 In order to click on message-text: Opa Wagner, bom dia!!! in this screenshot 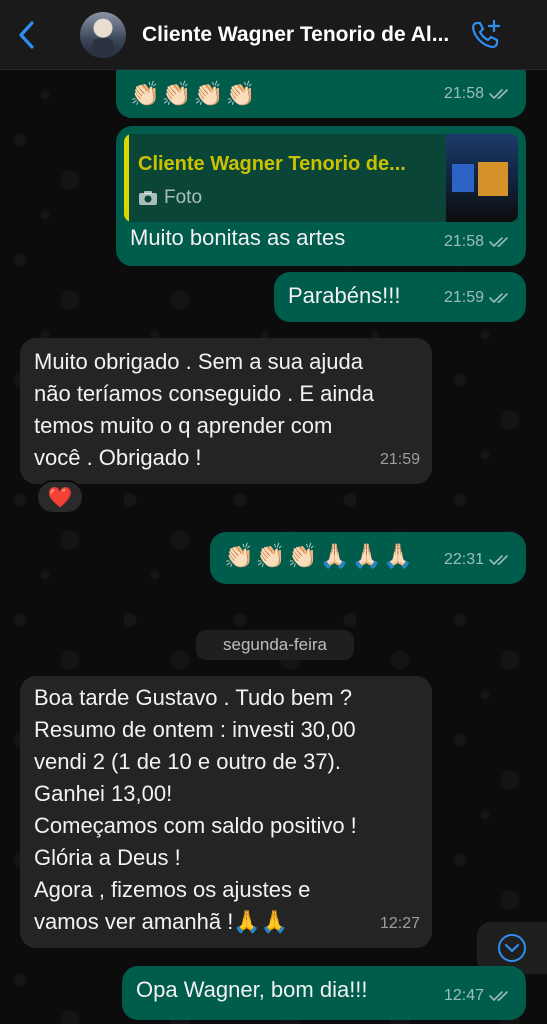, I will do `click(252, 989)`.